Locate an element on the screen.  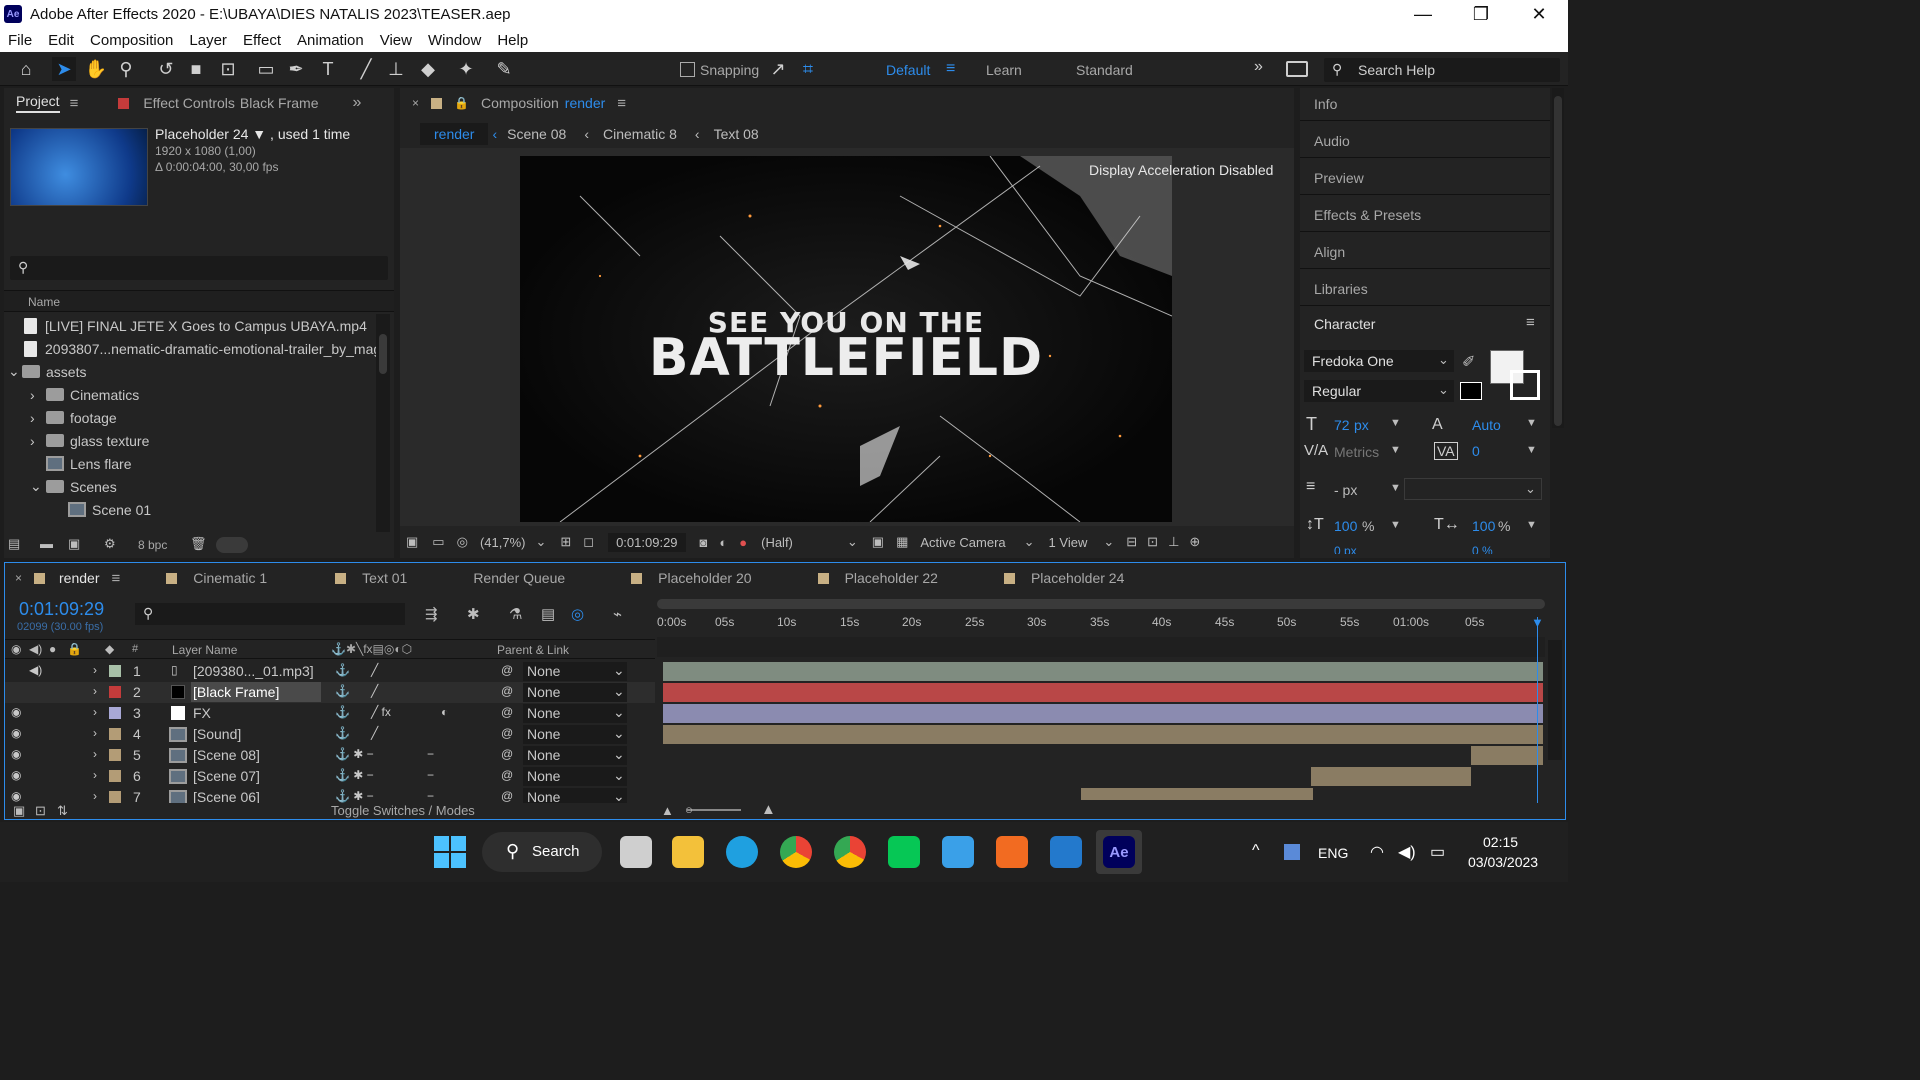
timeline-tab-cinematic-1: Cinematic 1 is located at coordinates (230, 578).